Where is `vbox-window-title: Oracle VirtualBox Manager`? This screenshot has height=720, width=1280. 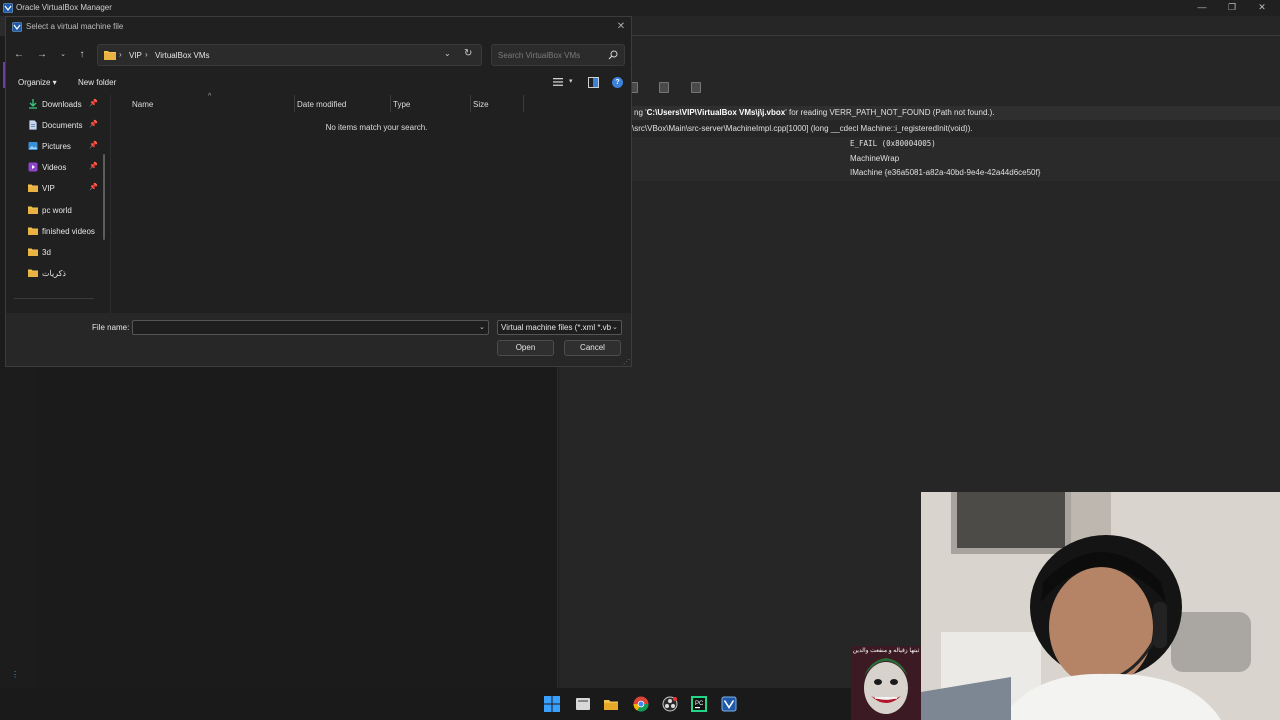
vbox-window-title: Oracle VirtualBox Manager is located at coordinates (64, 7).